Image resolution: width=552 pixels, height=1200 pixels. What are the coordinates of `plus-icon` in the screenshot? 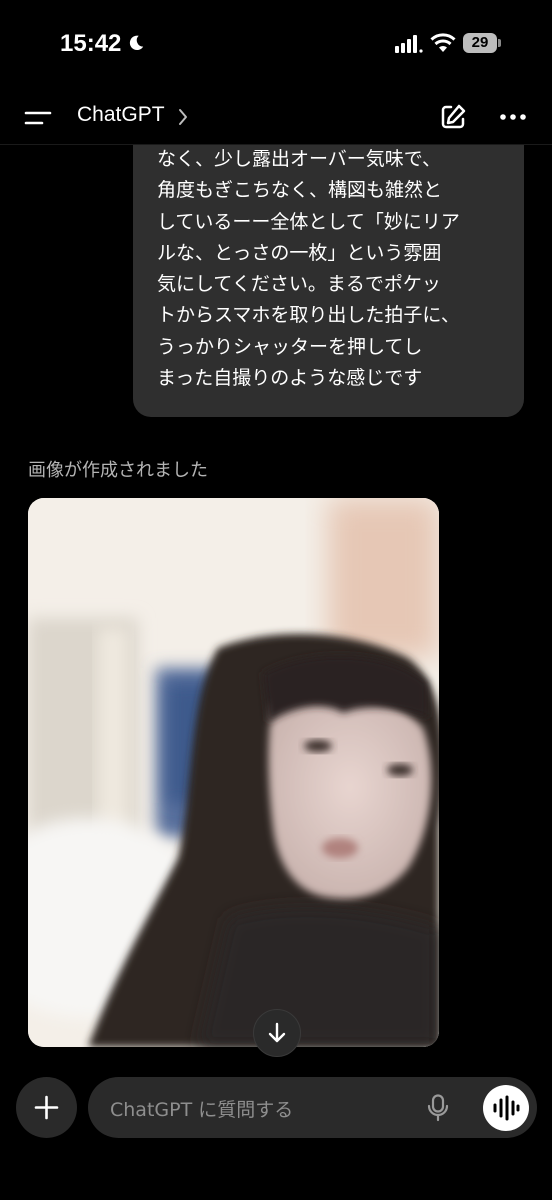 It's located at (46, 1107).